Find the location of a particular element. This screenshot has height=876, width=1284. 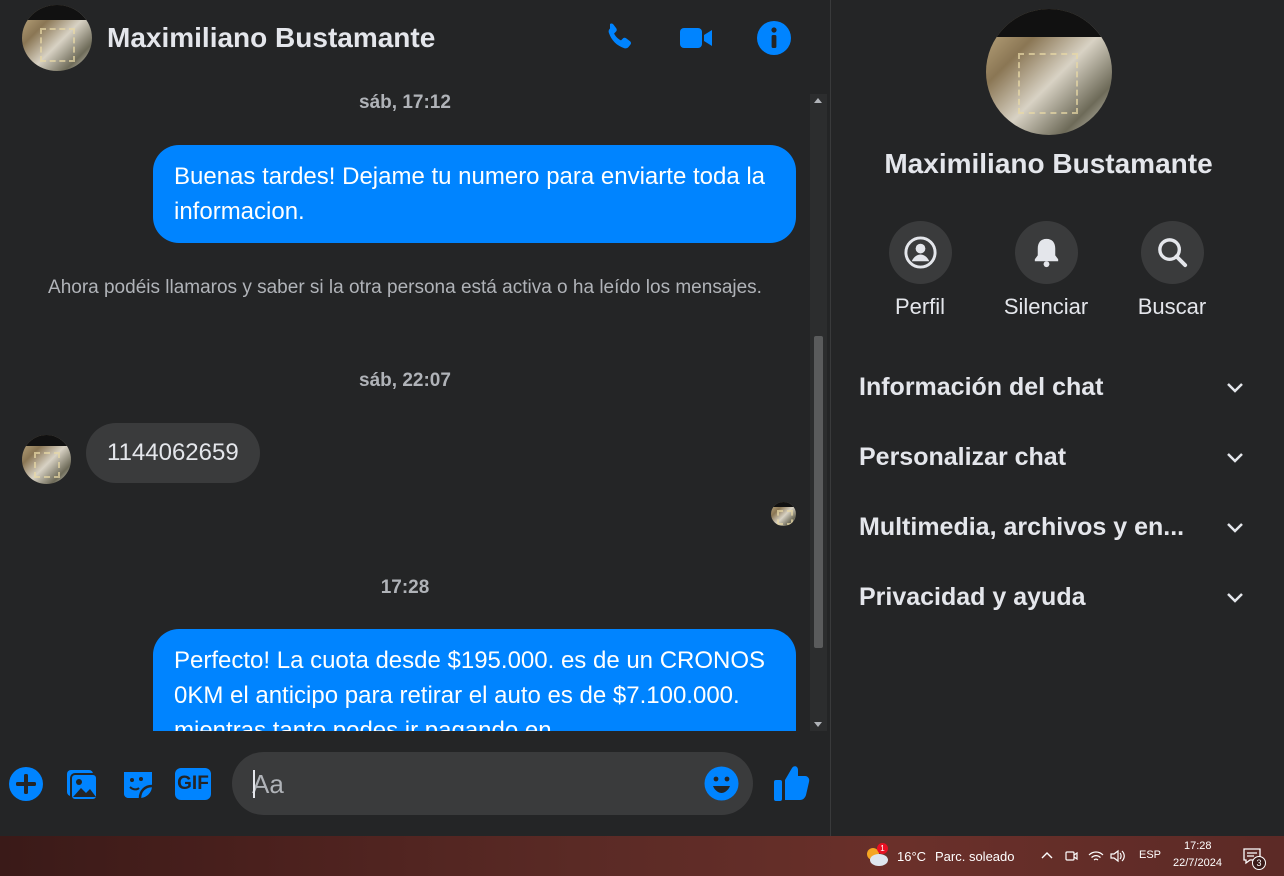

gif-icon: GIF is located at coordinates (193, 784).